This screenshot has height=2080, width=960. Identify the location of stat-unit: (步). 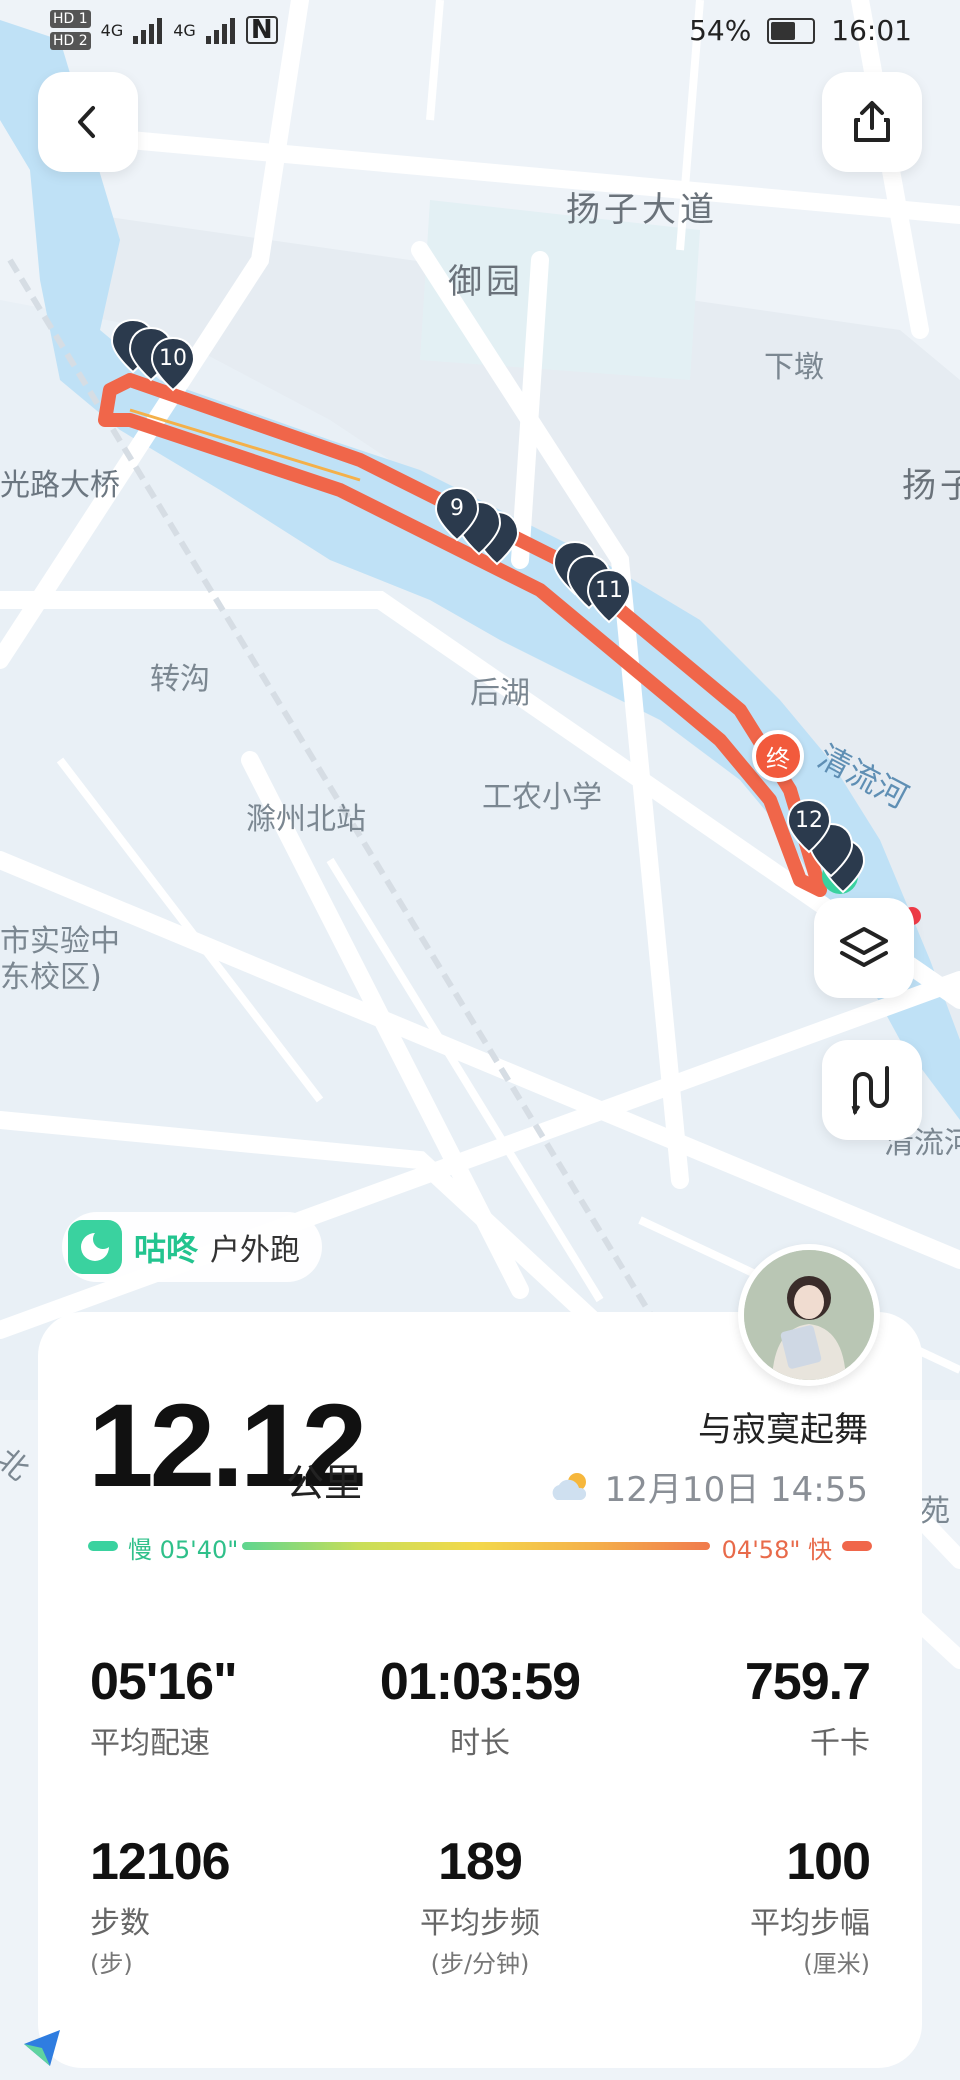
(111, 1964).